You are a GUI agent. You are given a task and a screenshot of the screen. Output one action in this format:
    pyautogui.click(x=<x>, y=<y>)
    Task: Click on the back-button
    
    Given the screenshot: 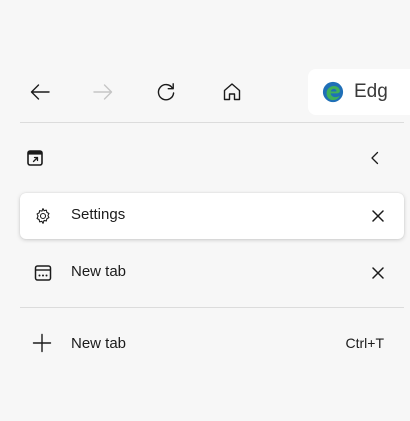 What is the action you would take?
    pyautogui.click(x=40, y=92)
    